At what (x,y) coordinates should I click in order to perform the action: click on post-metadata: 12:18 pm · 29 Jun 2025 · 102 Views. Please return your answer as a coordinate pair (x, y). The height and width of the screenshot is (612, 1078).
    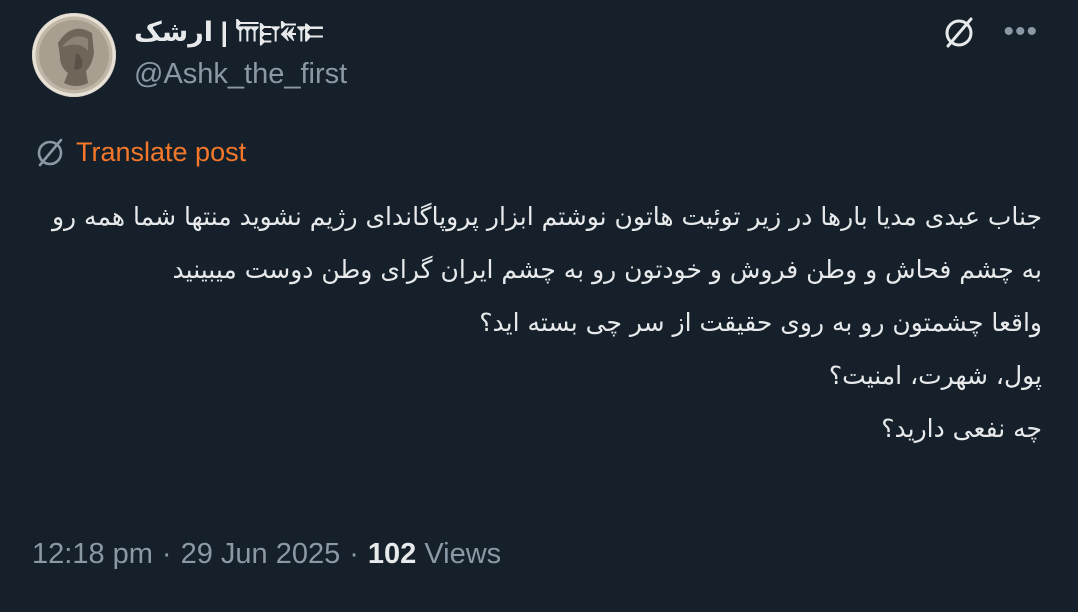
    Looking at the image, I should click on (266, 554).